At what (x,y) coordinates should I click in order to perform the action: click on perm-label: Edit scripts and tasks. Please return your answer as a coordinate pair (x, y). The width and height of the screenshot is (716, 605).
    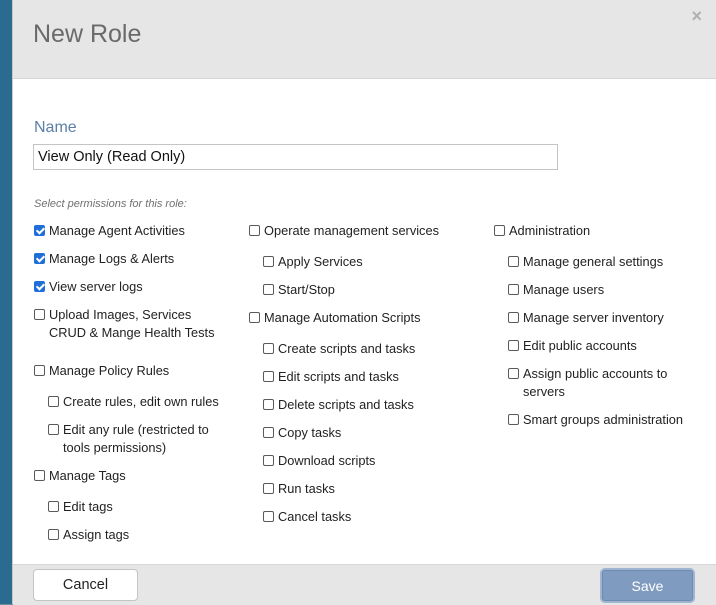
    Looking at the image, I should click on (338, 376).